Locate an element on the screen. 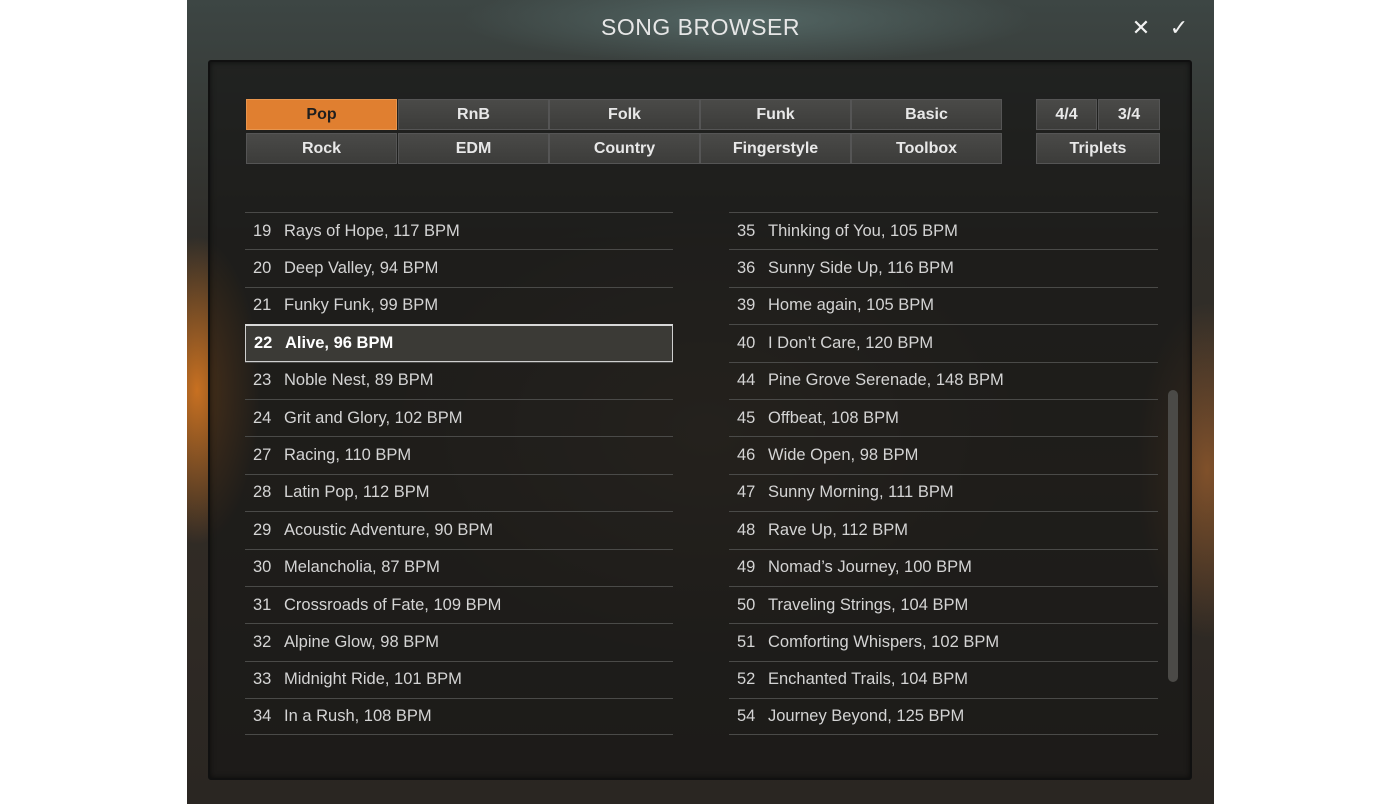 The image size is (1400, 804). song-number: 46 is located at coordinates (746, 455).